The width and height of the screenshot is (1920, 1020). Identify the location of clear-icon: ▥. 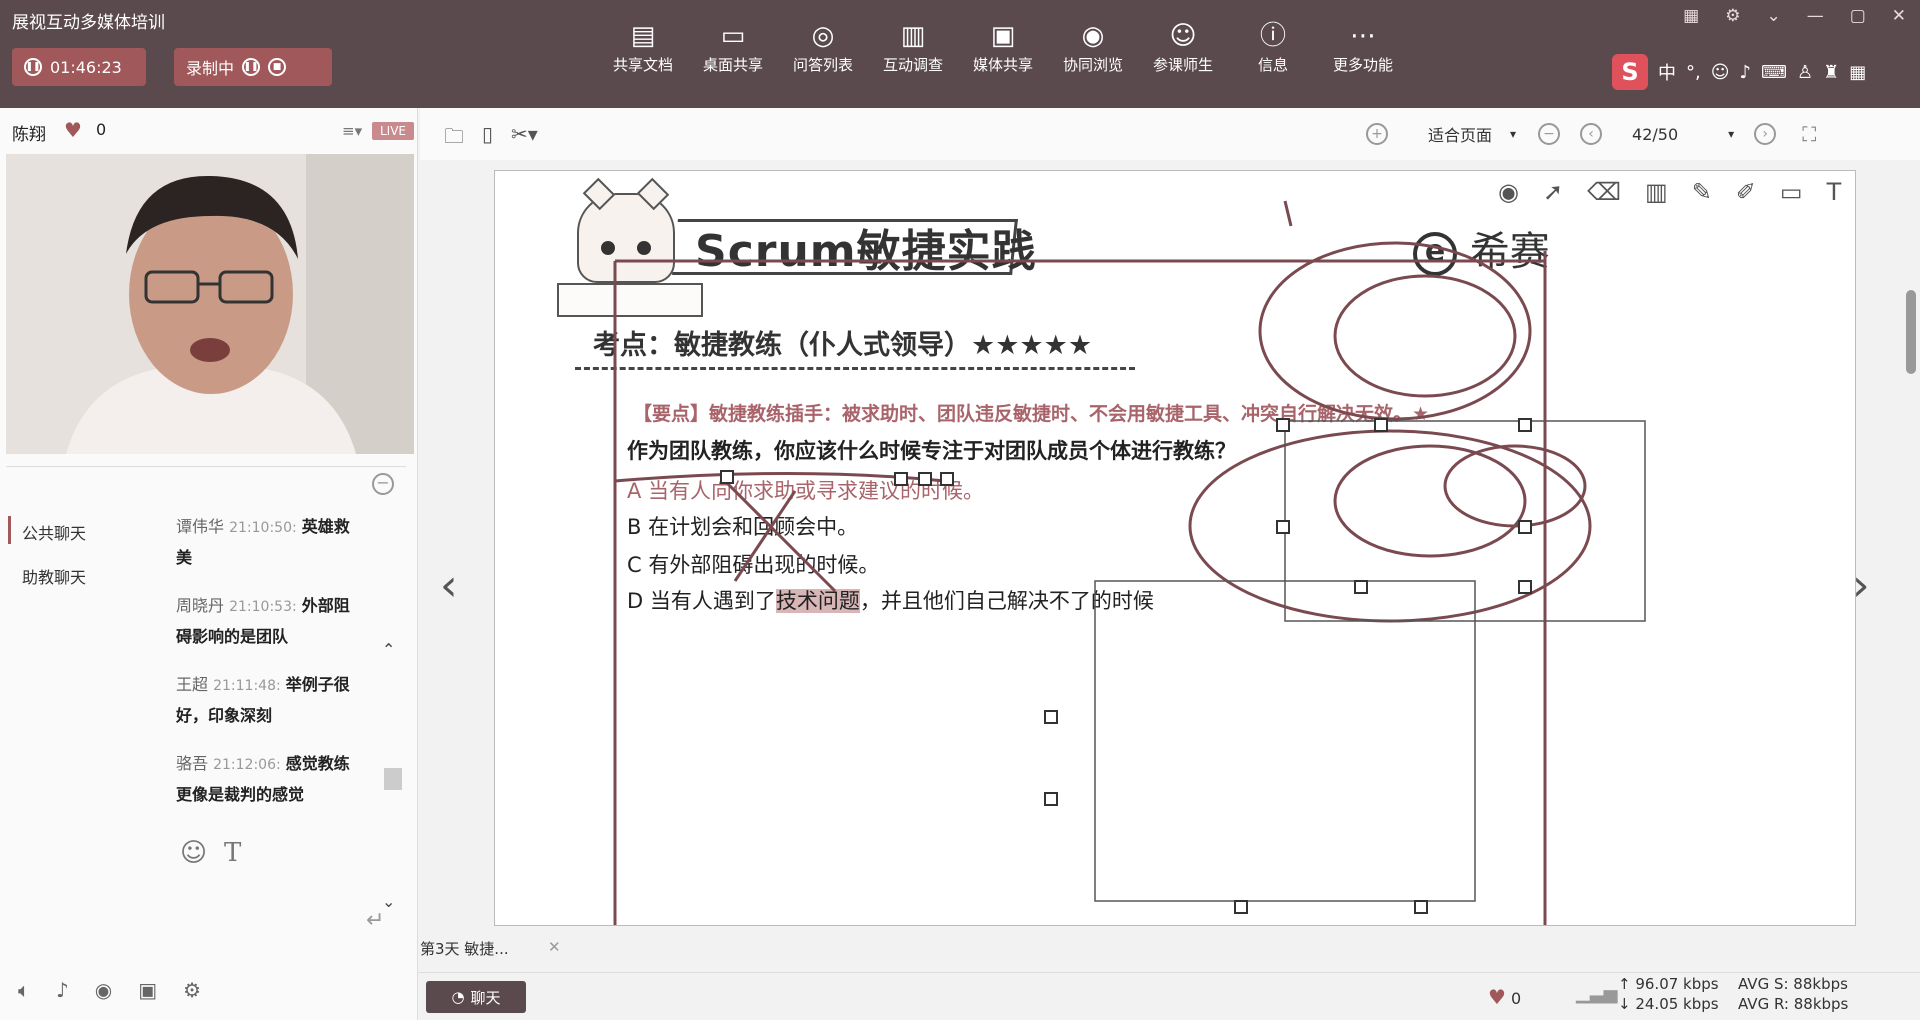
(1656, 192).